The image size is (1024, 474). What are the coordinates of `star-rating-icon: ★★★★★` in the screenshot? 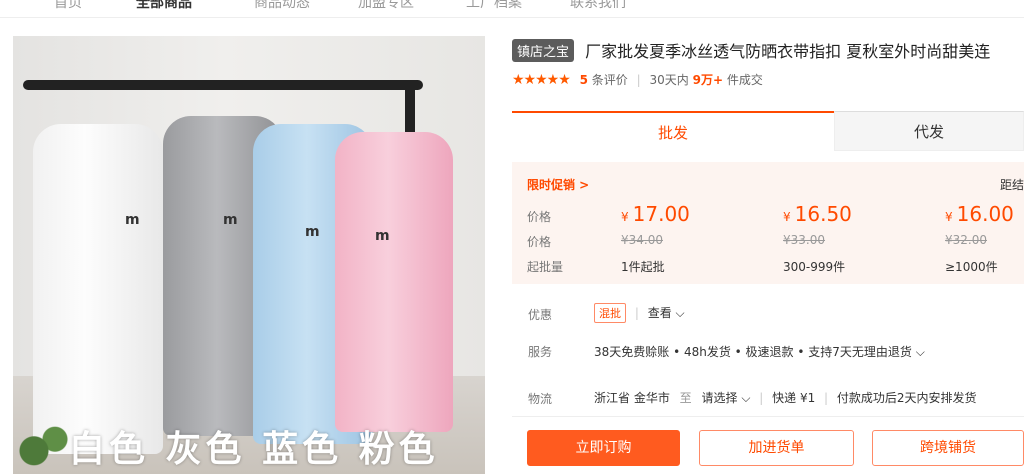 It's located at (541, 80).